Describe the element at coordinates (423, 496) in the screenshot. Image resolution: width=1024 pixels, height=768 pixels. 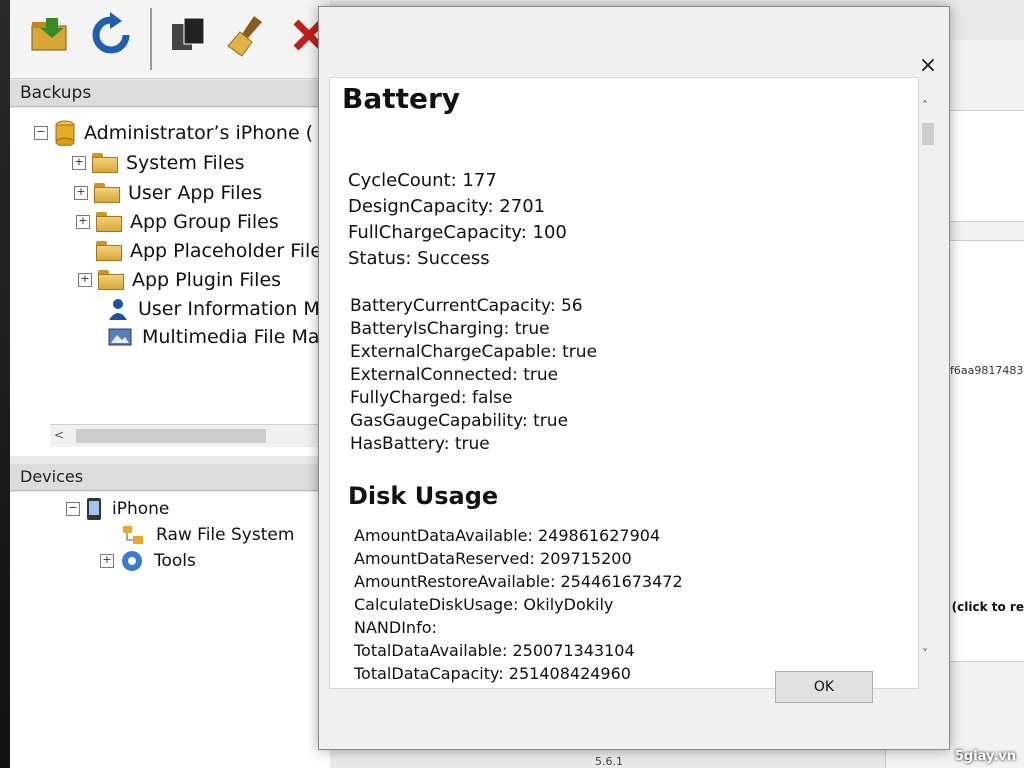
I see `disk-usage-heading: Disk Usage` at that location.